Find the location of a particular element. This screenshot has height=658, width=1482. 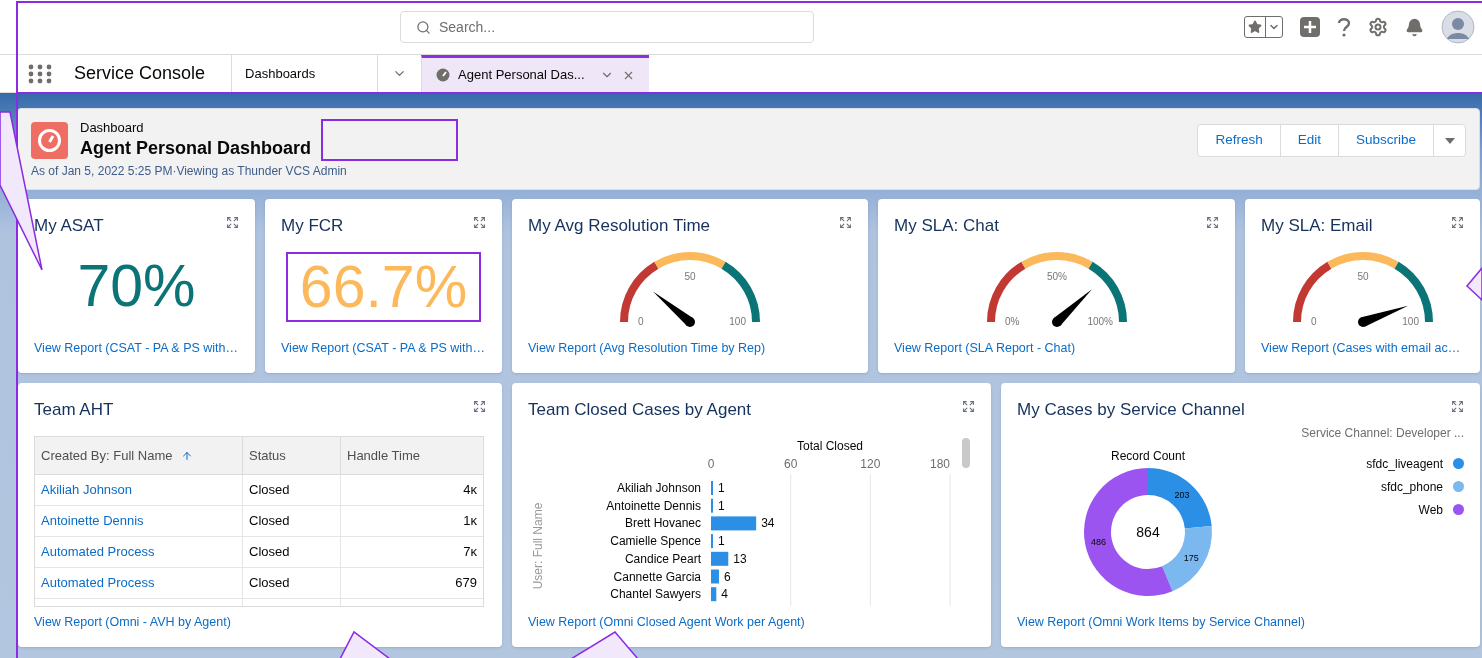

search-icon is located at coordinates (423, 27).